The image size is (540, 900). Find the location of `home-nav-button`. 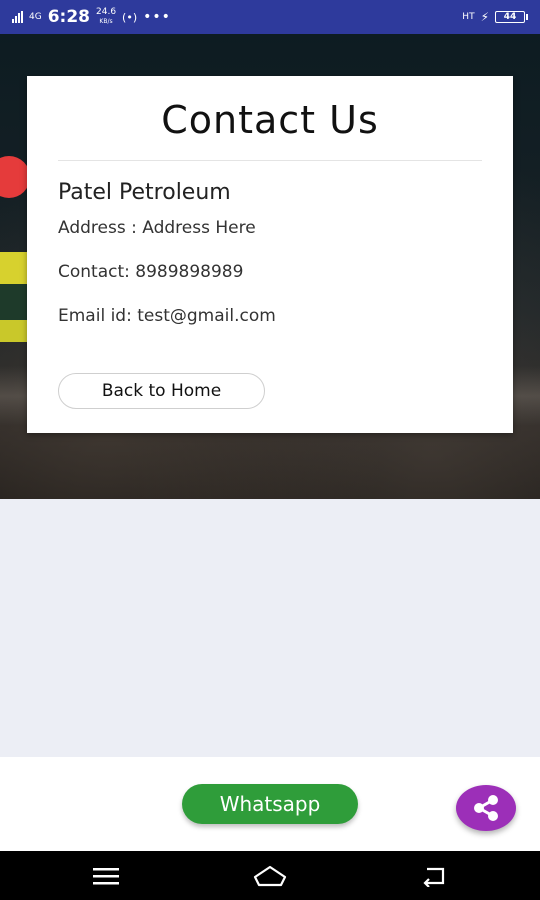

home-nav-button is located at coordinates (270, 875).